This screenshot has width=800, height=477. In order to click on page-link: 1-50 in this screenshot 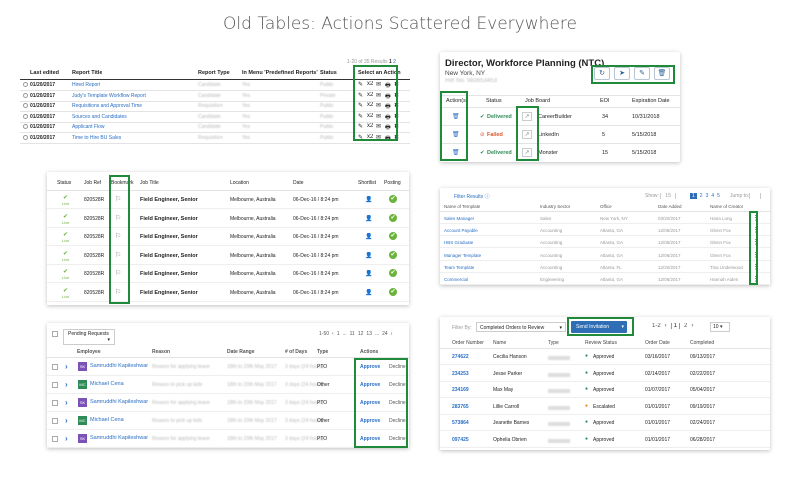, I will do `click(324, 334)`.